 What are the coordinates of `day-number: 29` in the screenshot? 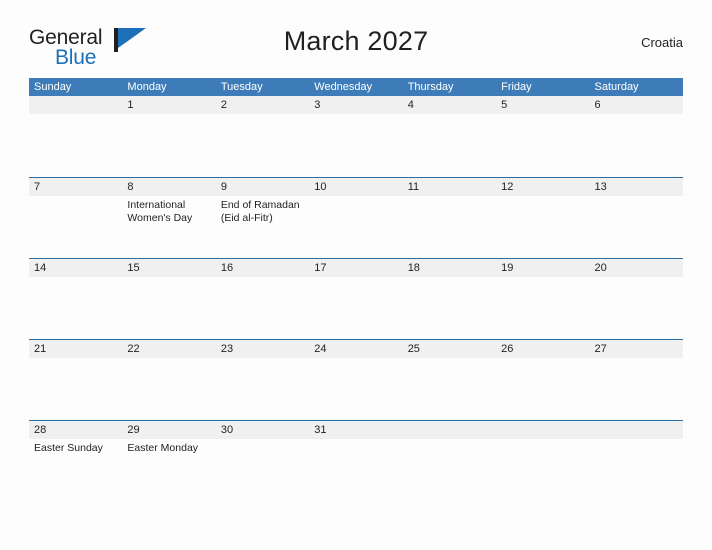 It's located at (133, 430).